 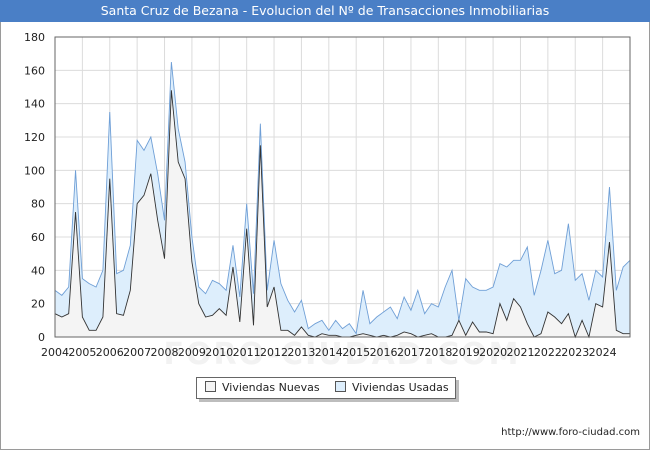 I want to click on y-tick-label: 180, so click(x=34, y=37).